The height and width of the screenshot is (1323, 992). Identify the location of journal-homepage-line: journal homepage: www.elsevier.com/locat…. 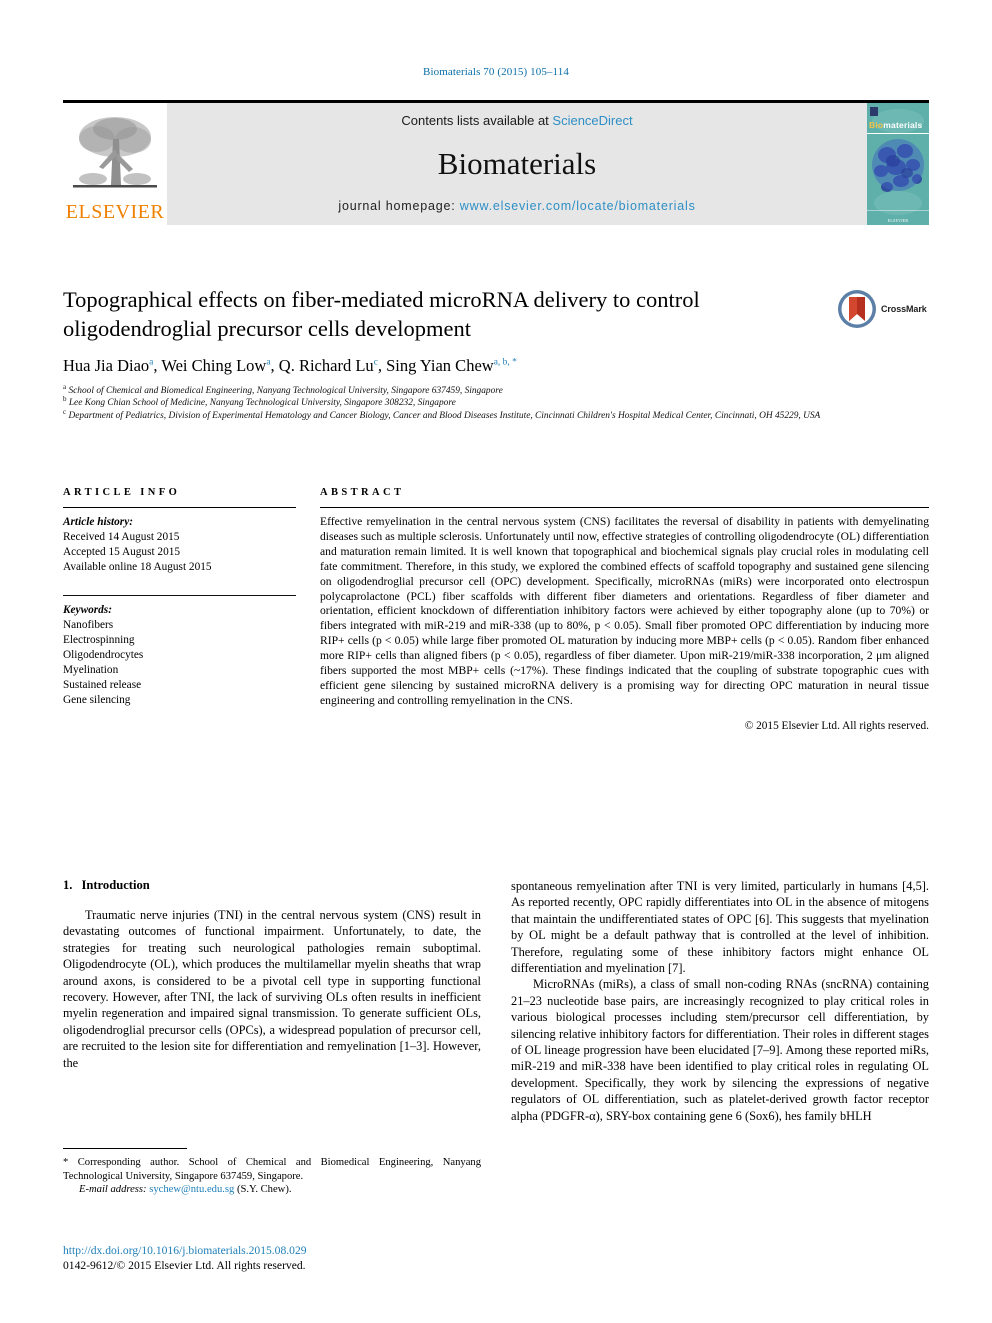
(516, 206).